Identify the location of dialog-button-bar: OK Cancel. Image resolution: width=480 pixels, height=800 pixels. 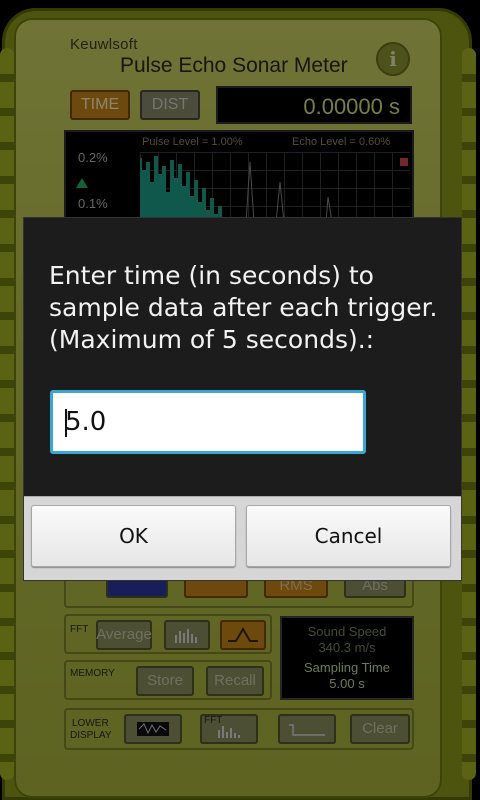
(242, 538).